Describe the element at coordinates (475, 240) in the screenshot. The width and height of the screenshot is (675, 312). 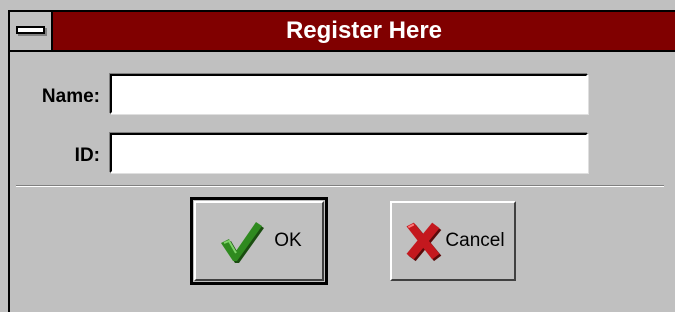
I see `cancel-button-label: Cancel` at that location.